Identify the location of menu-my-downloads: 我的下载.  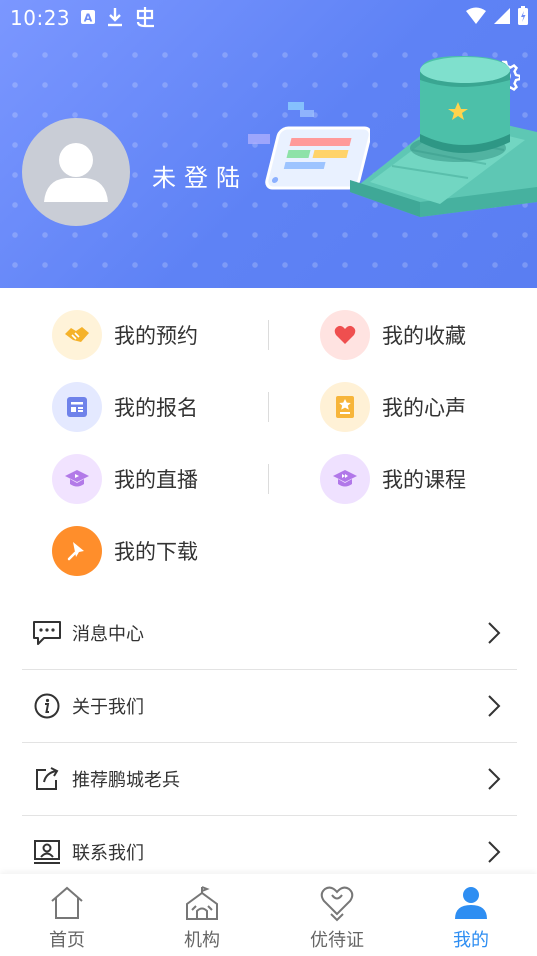
(125, 551).